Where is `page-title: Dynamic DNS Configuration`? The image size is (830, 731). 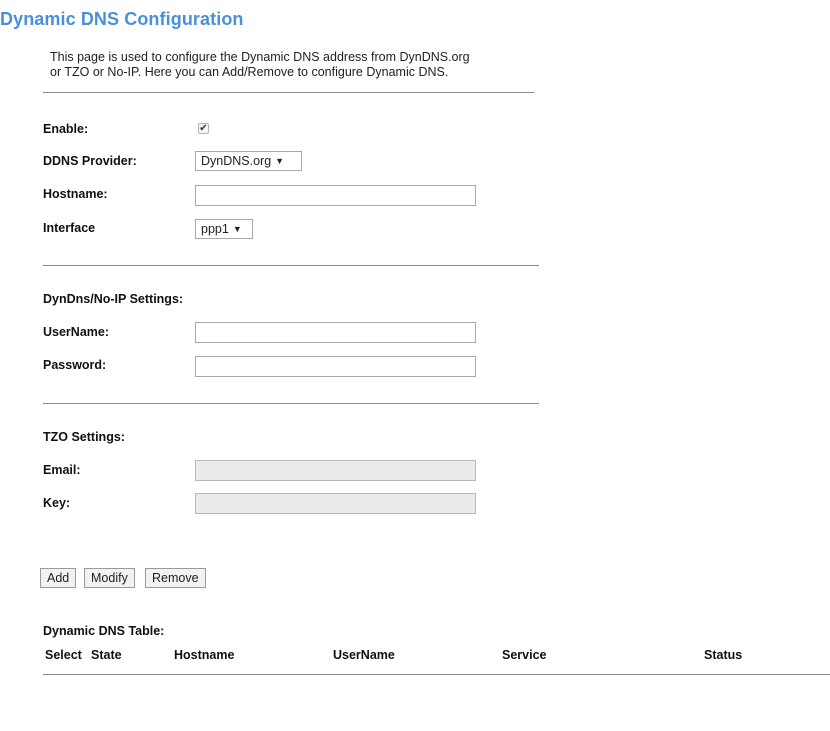 page-title: Dynamic DNS Configuration is located at coordinates (122, 19).